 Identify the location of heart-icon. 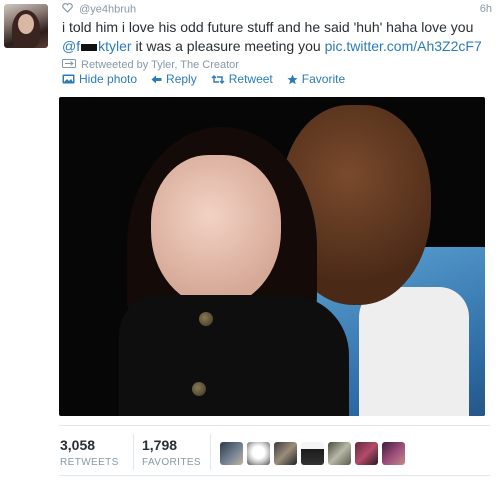
(67, 9).